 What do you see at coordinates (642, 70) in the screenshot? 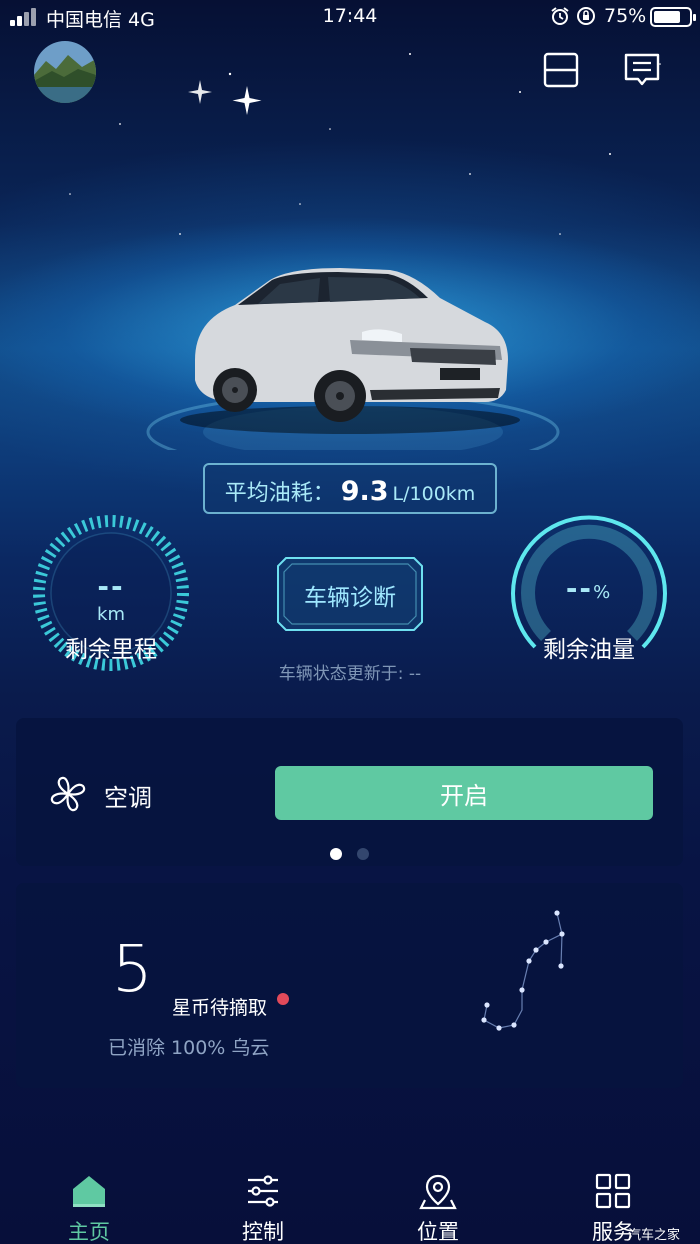
I see `message-icon` at bounding box center [642, 70].